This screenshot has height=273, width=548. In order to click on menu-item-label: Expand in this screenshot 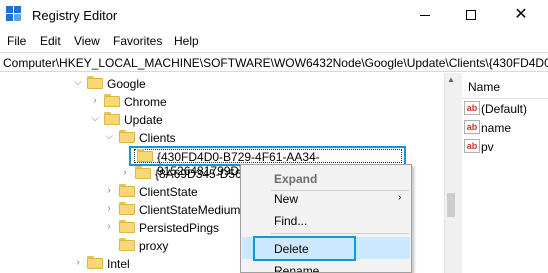, I will do `click(296, 179)`.